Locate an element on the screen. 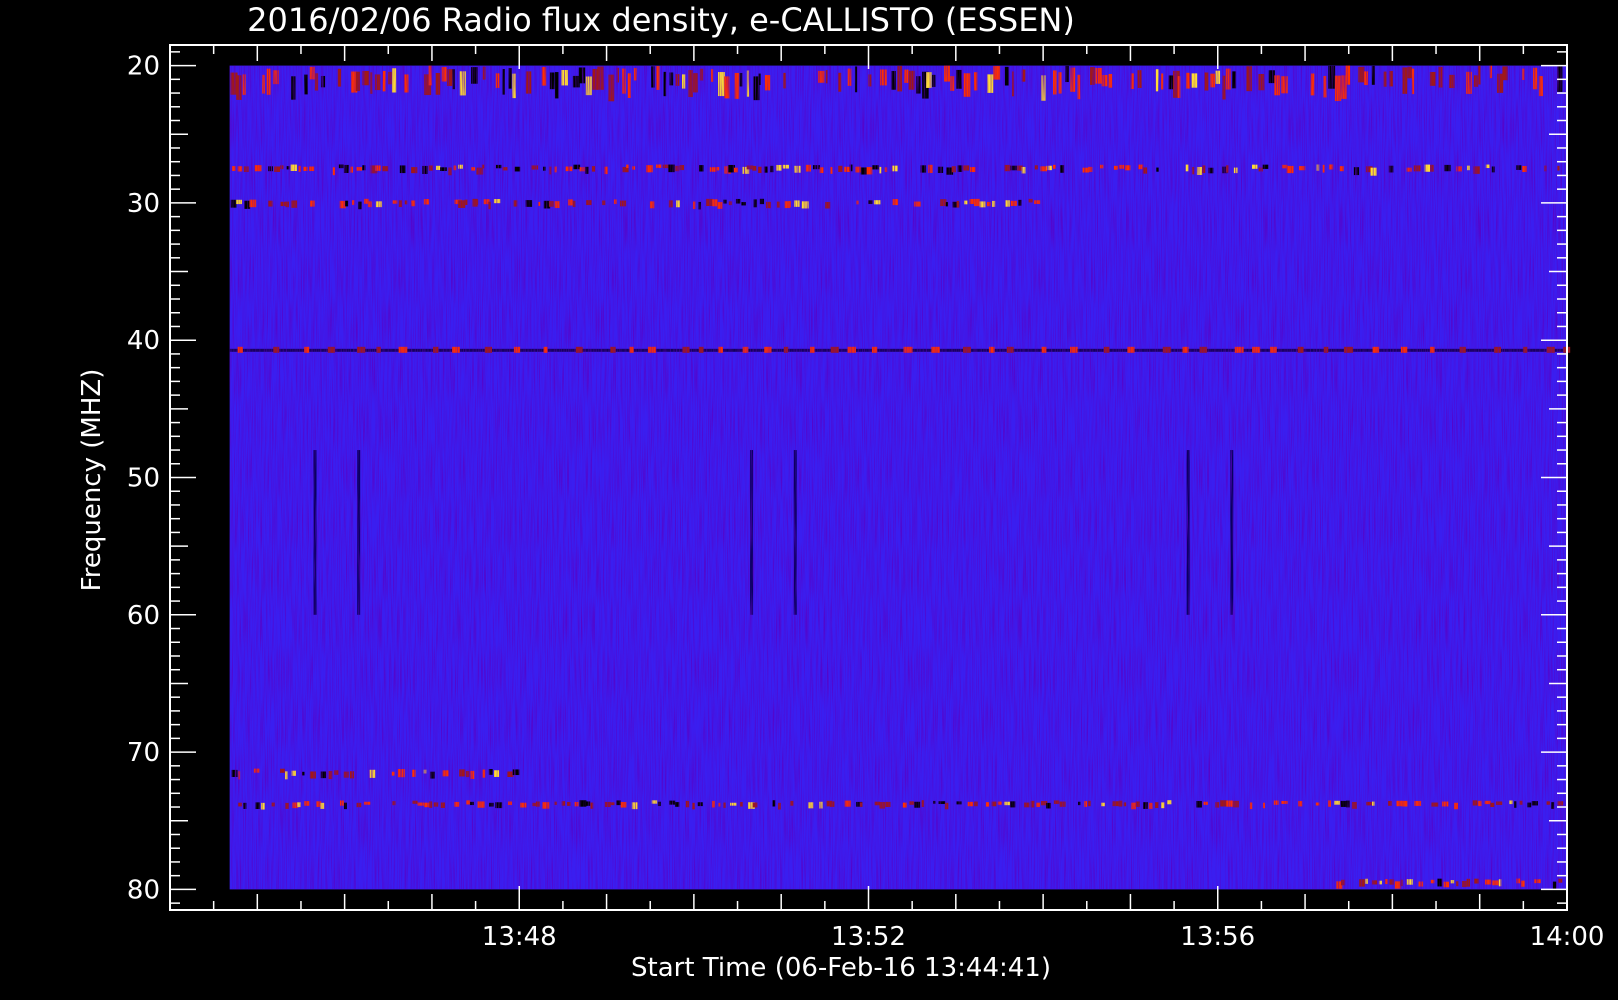 The image size is (1618, 1000). y-tick-label: 50 is located at coordinates (143, 479).